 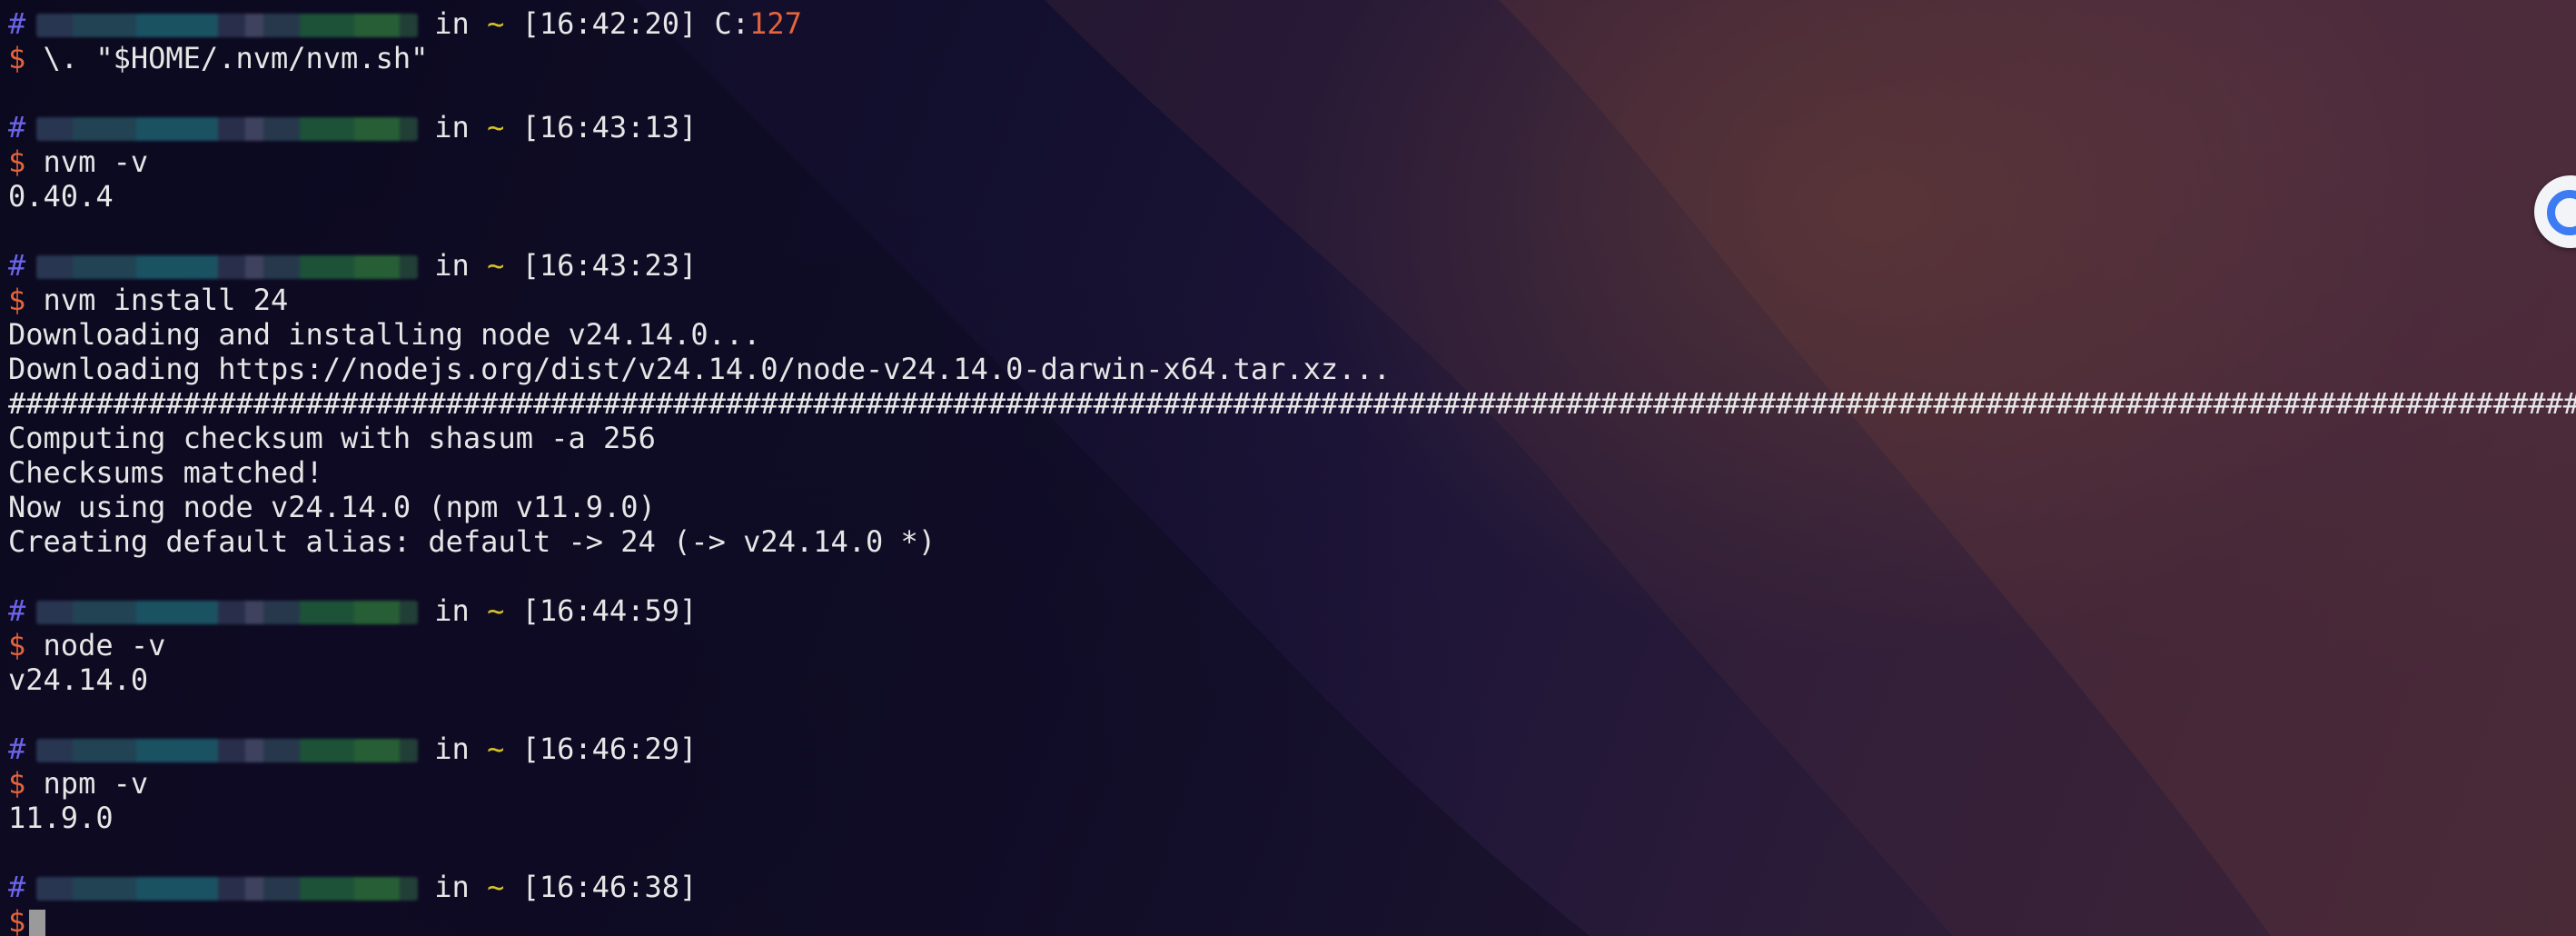 I want to click on command-line: $ npm -v, so click(x=1292, y=783).